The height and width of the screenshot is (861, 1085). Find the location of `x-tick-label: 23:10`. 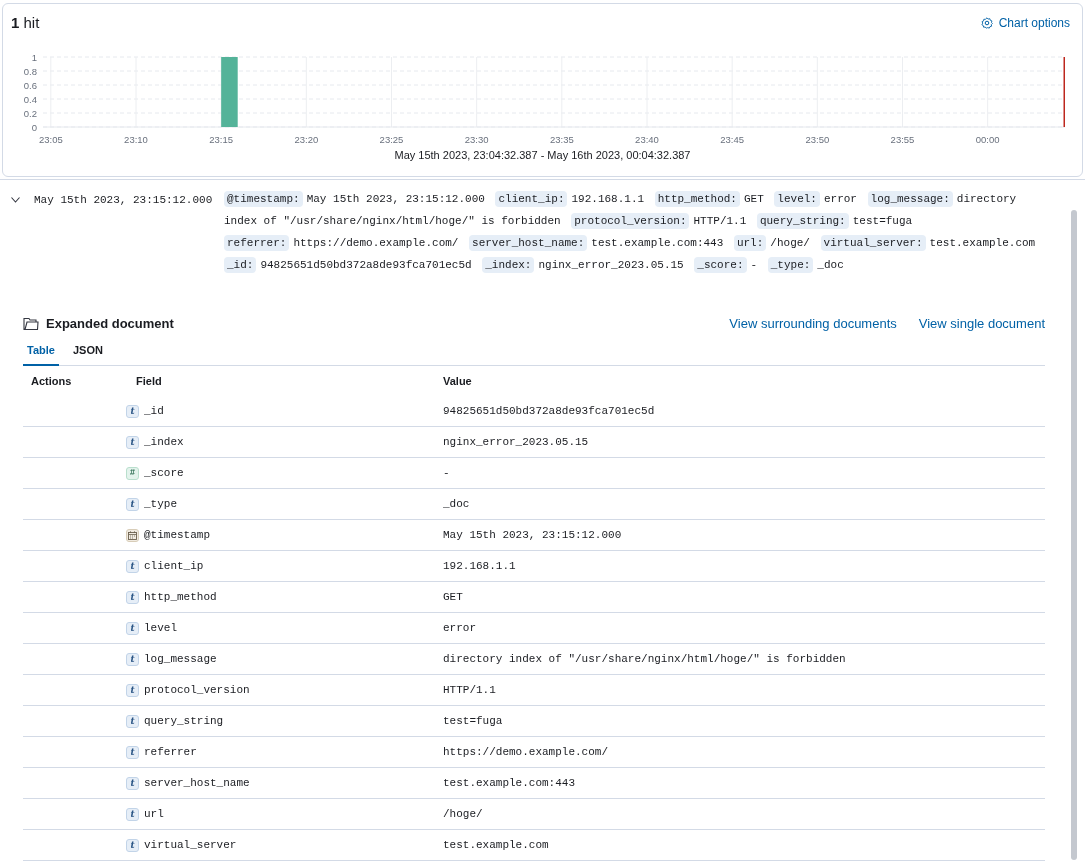

x-tick-label: 23:10 is located at coordinates (136, 139).